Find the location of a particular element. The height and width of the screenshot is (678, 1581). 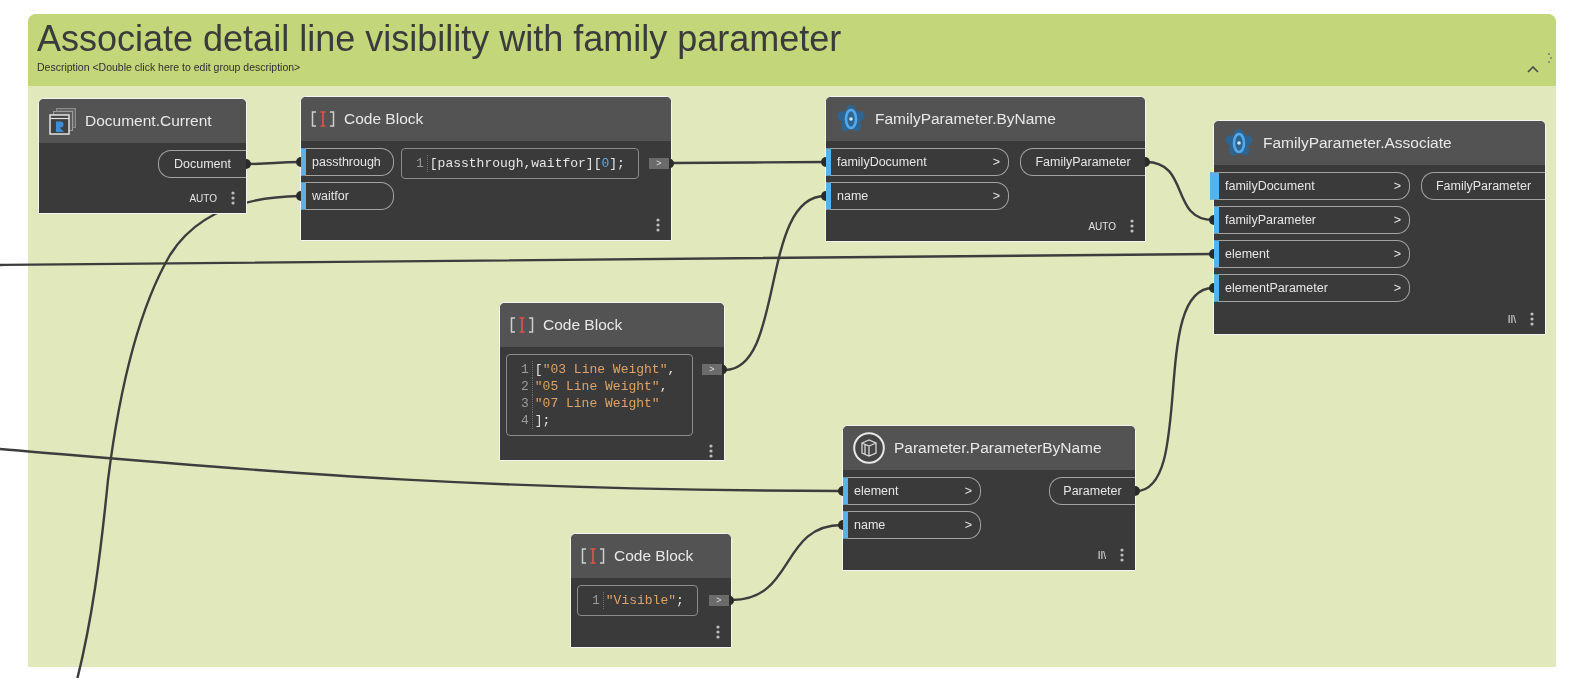

input-port: familyParameter > is located at coordinates (1312, 220).